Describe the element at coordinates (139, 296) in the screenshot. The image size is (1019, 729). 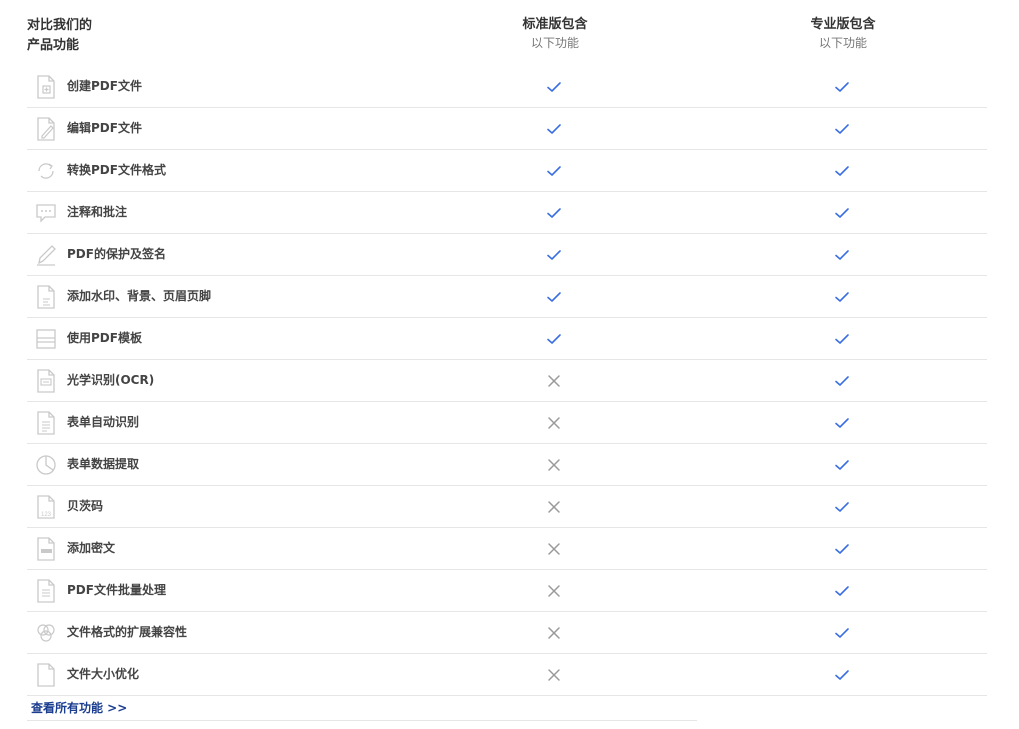
I see `feature-label: 添加水印、背景、页眉页脚` at that location.